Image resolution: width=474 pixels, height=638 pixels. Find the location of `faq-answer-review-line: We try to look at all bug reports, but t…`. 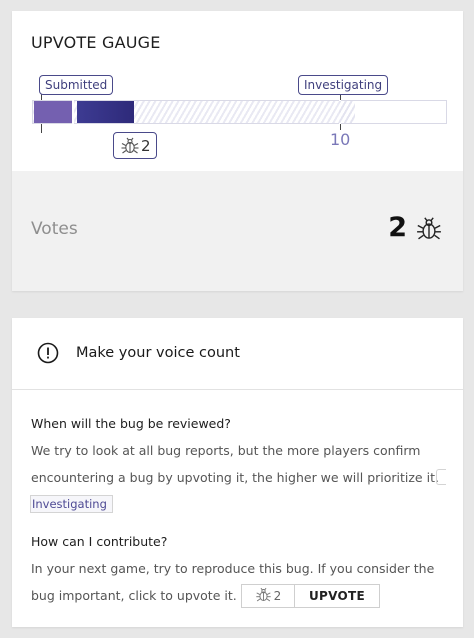

faq-answer-review-line: We try to look at all bug reports, but t… is located at coordinates (226, 450).